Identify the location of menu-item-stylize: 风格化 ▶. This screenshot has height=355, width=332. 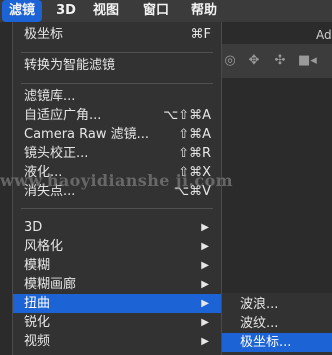
(117, 247).